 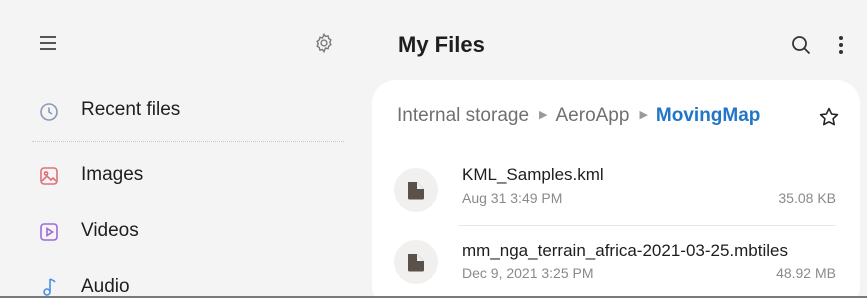 What do you see at coordinates (512, 198) in the screenshot?
I see `file-date: Aug 31 3:49 PM` at bounding box center [512, 198].